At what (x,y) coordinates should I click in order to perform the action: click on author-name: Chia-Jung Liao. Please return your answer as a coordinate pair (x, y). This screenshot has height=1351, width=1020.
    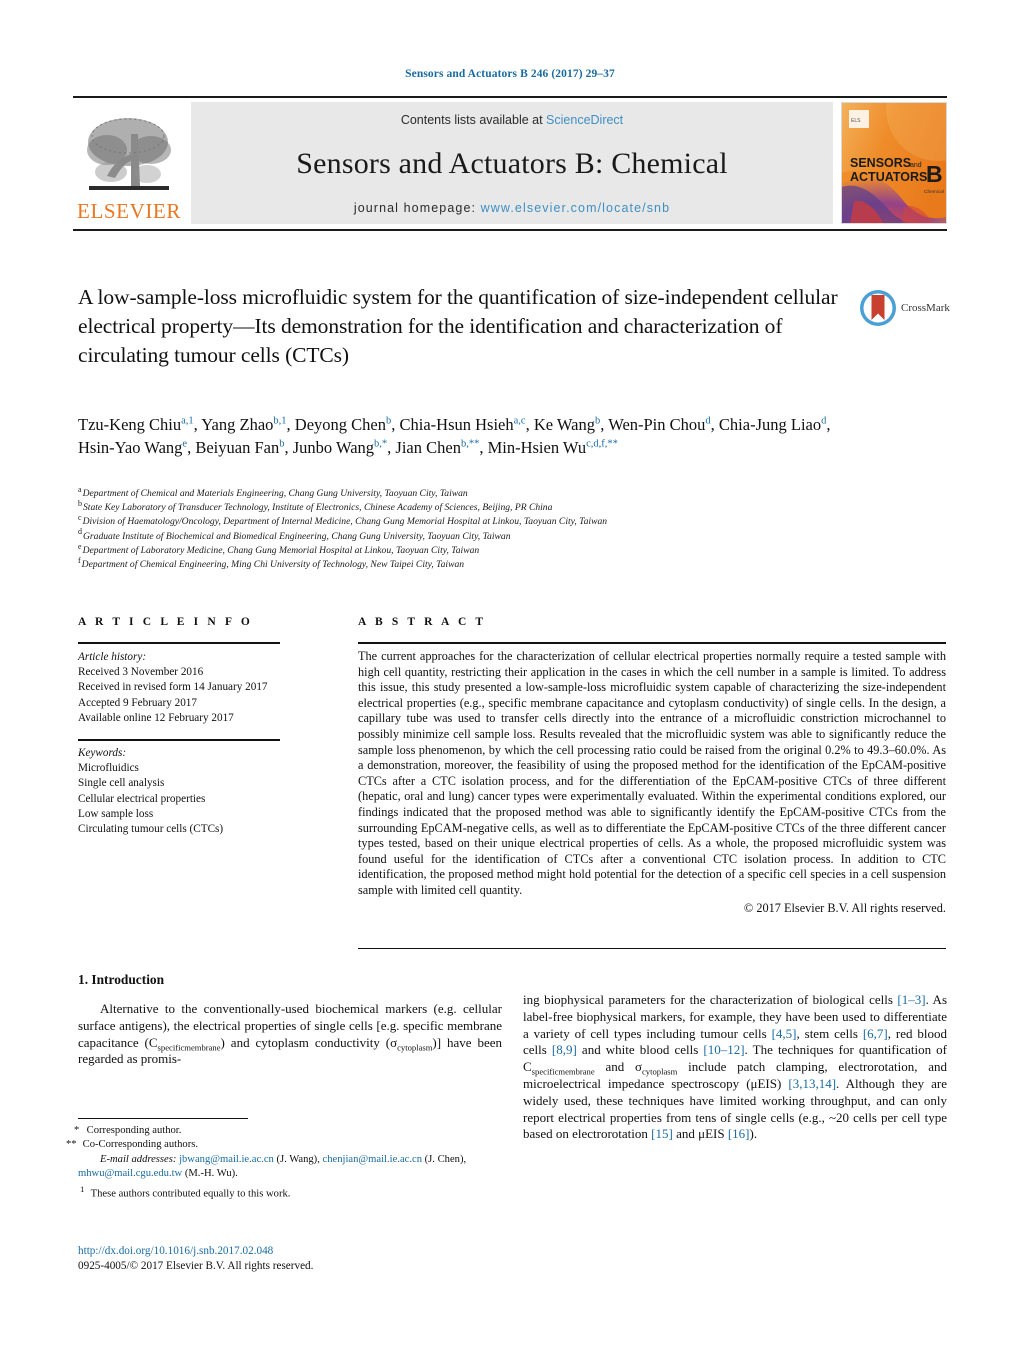
    Looking at the image, I should click on (770, 424).